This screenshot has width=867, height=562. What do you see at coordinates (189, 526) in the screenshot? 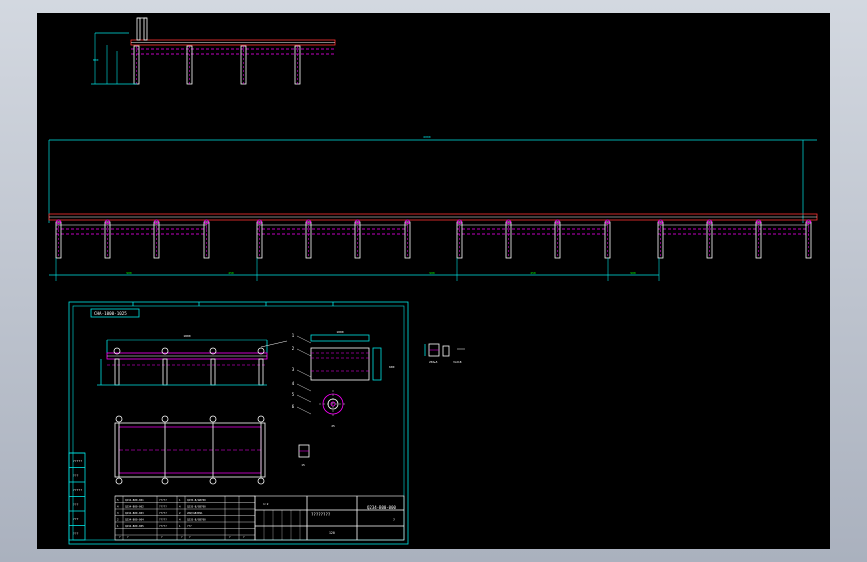
I see `bom-cell: ???` at bounding box center [189, 526].